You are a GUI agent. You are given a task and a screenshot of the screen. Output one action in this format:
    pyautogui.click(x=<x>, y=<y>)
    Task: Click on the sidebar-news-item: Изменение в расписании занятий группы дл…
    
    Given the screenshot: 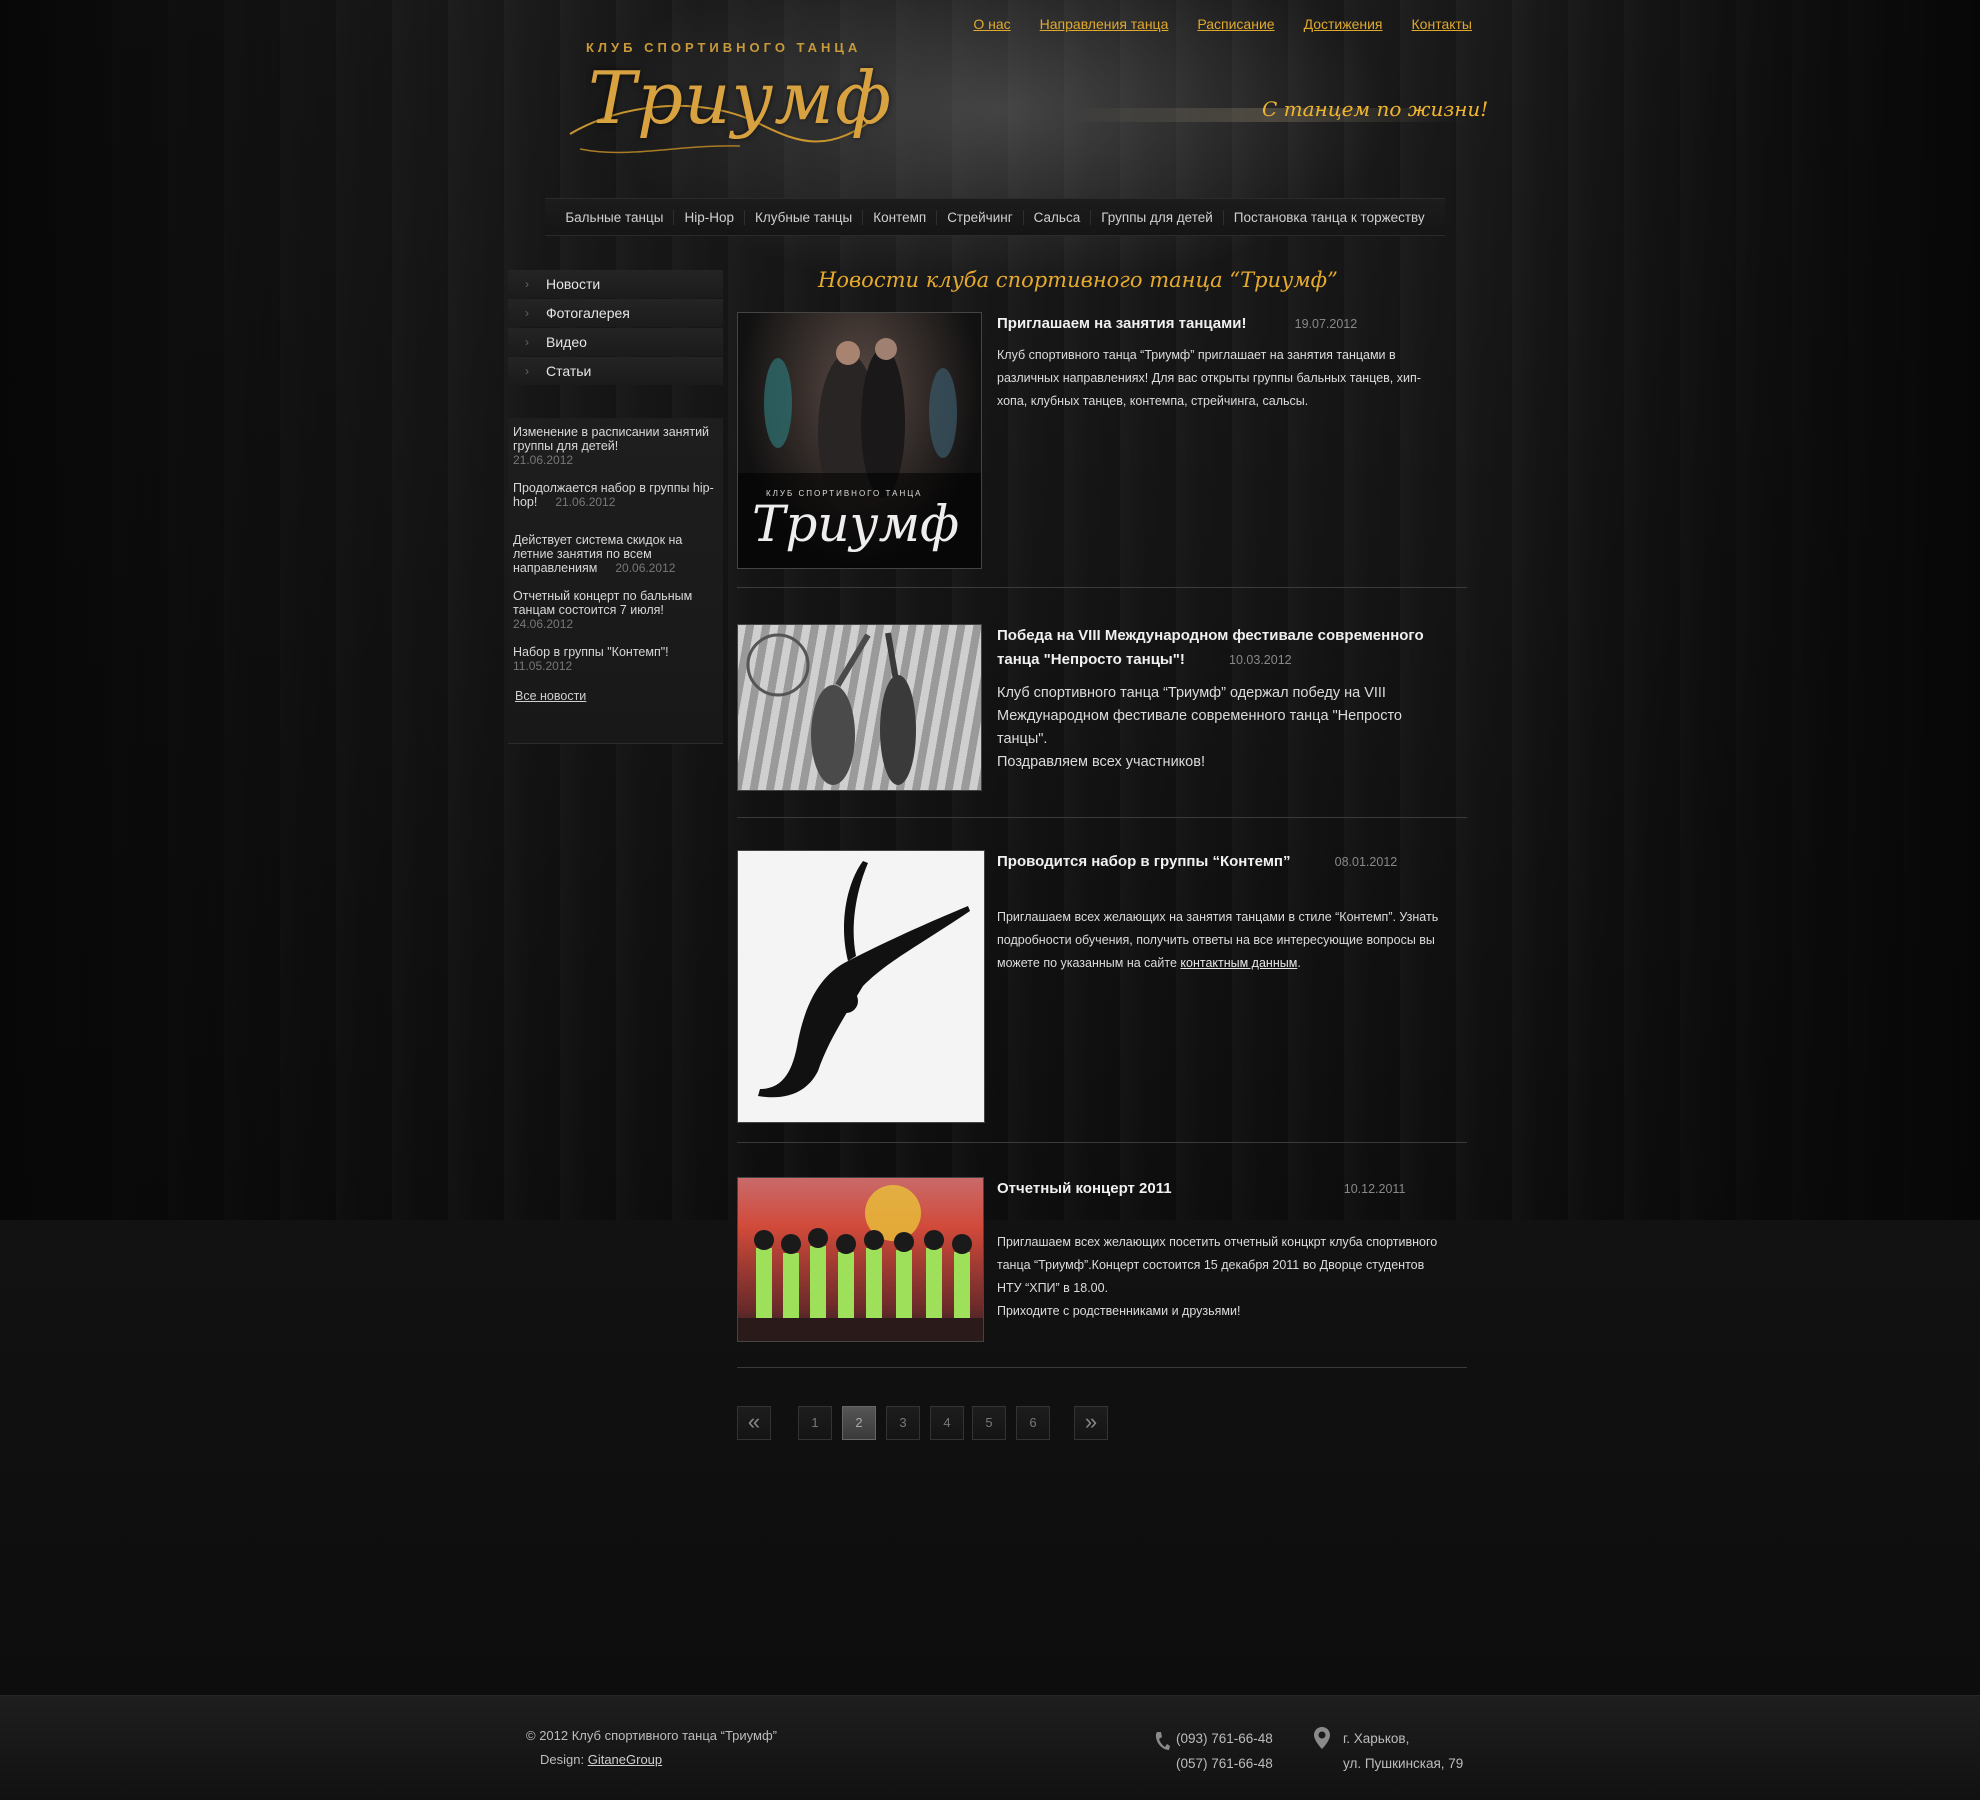 What is the action you would take?
    pyautogui.click(x=615, y=446)
    